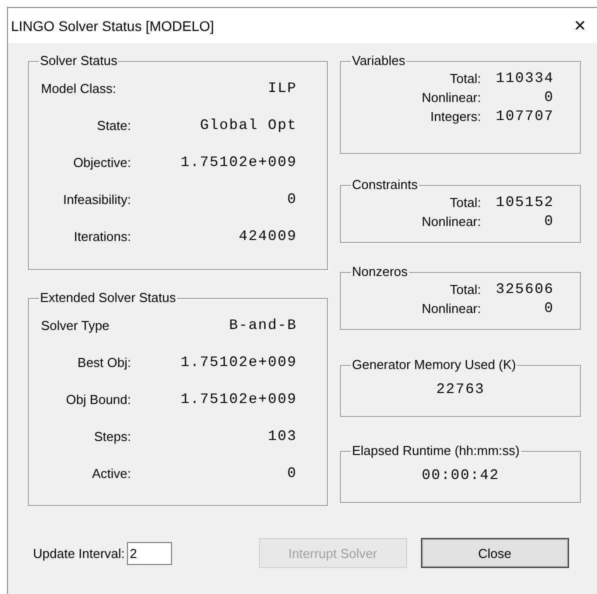 Image resolution: width=597 pixels, height=594 pixels. What do you see at coordinates (524, 202) in the screenshot?
I see `field-value: 105152` at bounding box center [524, 202].